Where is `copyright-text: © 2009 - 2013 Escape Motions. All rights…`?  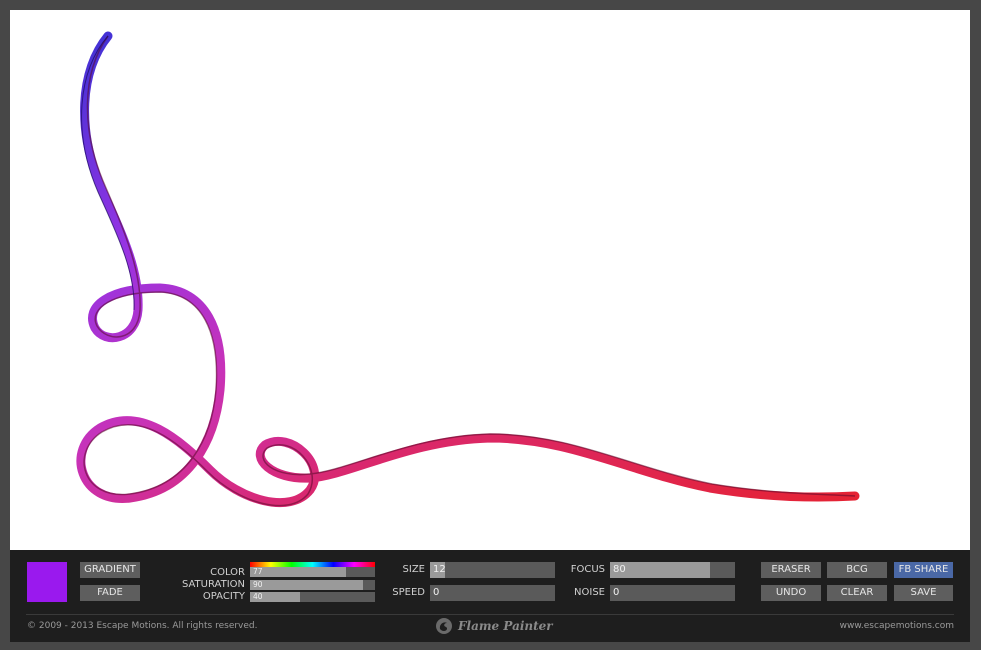
copyright-text: © 2009 - 2013 Escape Motions. All rights… is located at coordinates (142, 626).